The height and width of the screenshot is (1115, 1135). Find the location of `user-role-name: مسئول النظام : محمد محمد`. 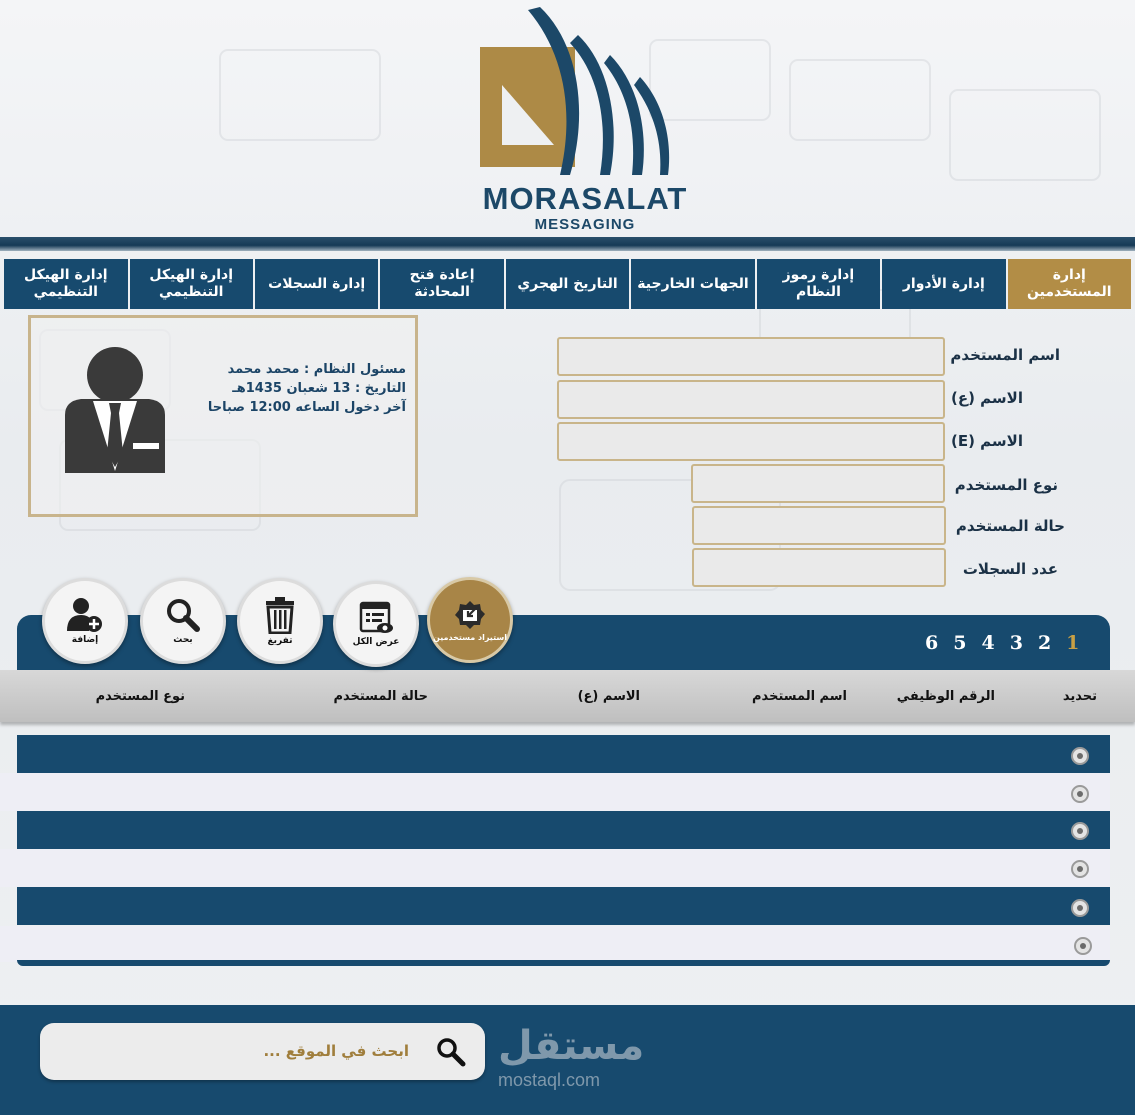

user-role-name: مسئول النظام : محمد محمد is located at coordinates (316, 369).